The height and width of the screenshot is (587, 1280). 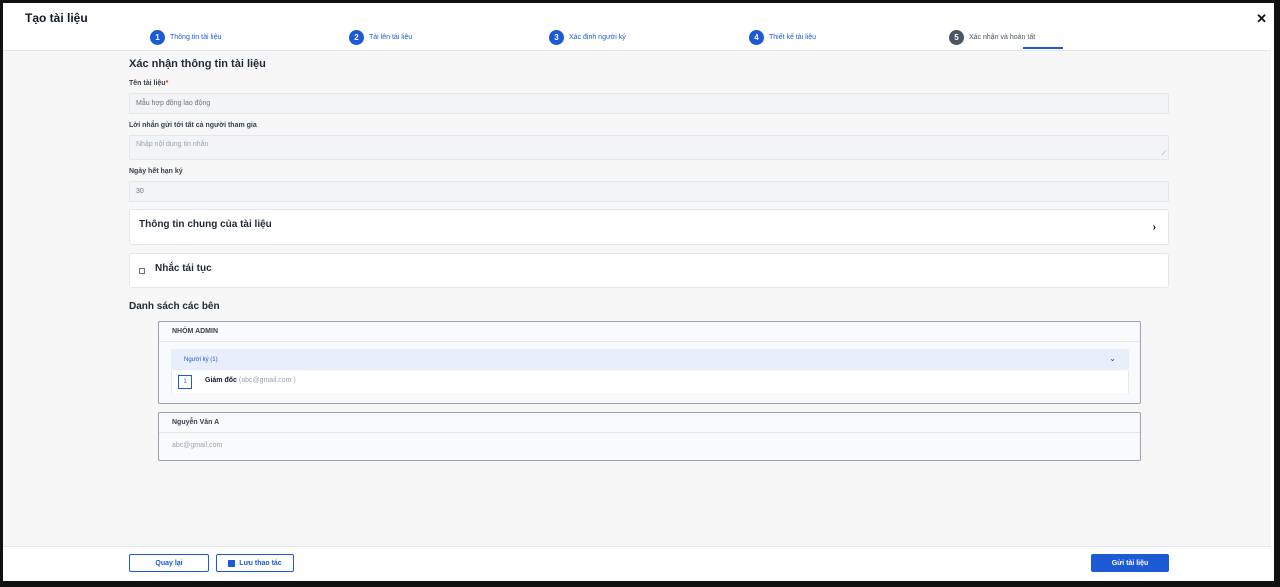 I want to click on step-5: 5 Xác nhận và hoàn tất, so click(x=992, y=37).